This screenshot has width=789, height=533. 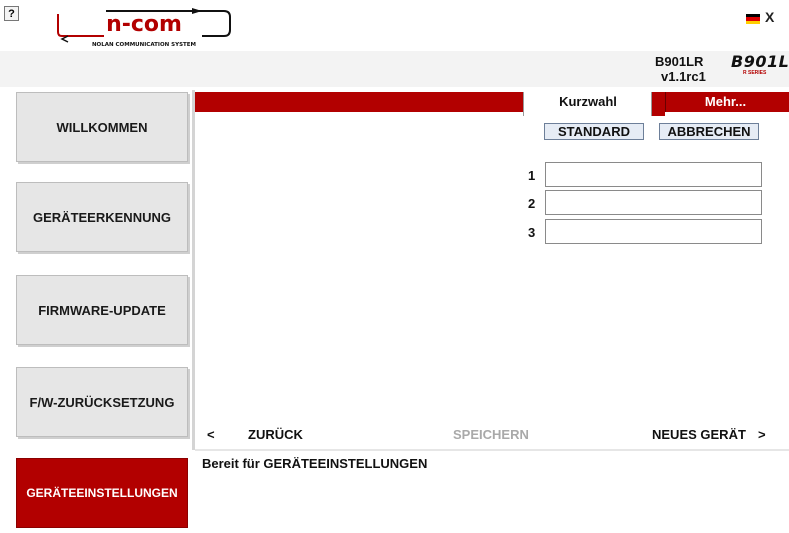 I want to click on tab-kurzwahl: Kurzwahl, so click(x=588, y=104).